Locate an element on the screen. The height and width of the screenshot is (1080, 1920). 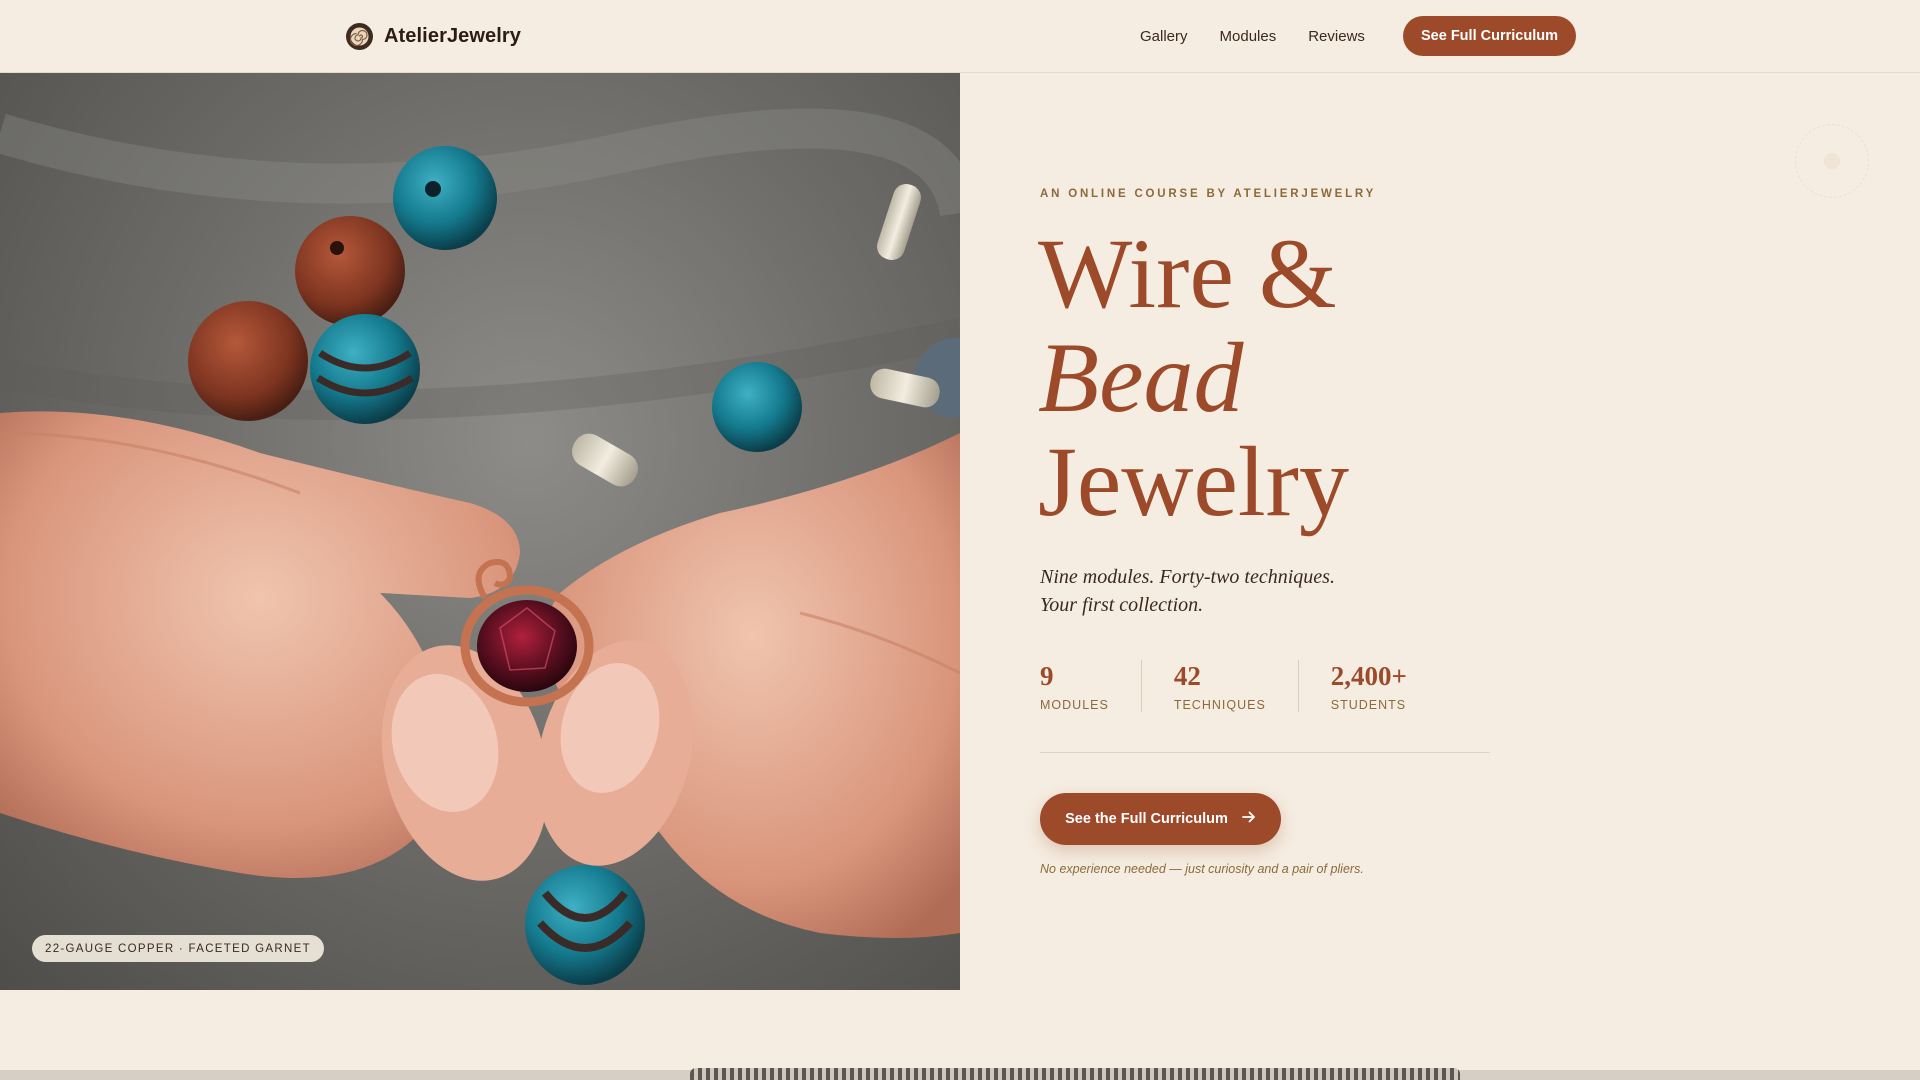
nav-link-modules: Modules is located at coordinates (1248, 36).